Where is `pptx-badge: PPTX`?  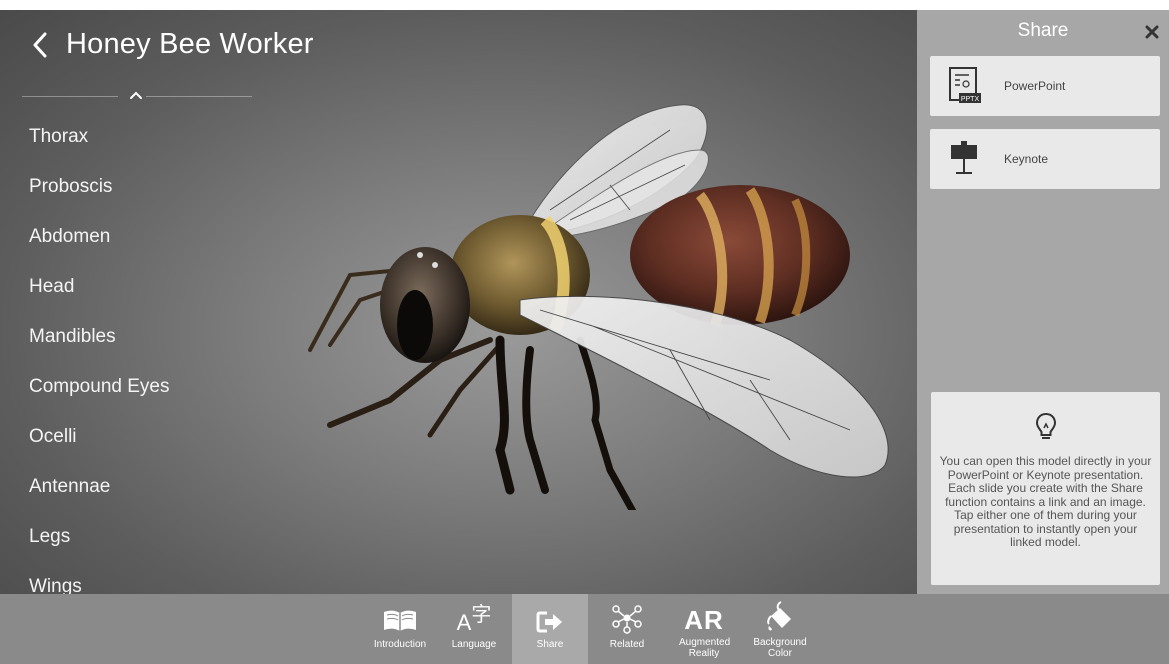 pptx-badge: PPTX is located at coordinates (970, 99).